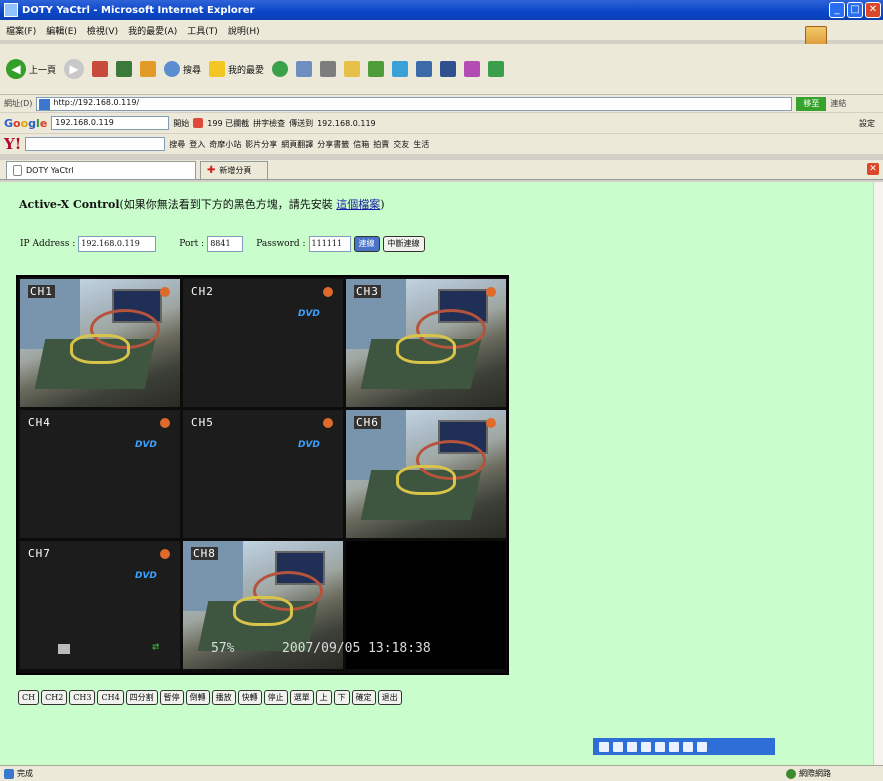  Describe the element at coordinates (632, 746) in the screenshot. I see `ime-punct-icon` at that location.